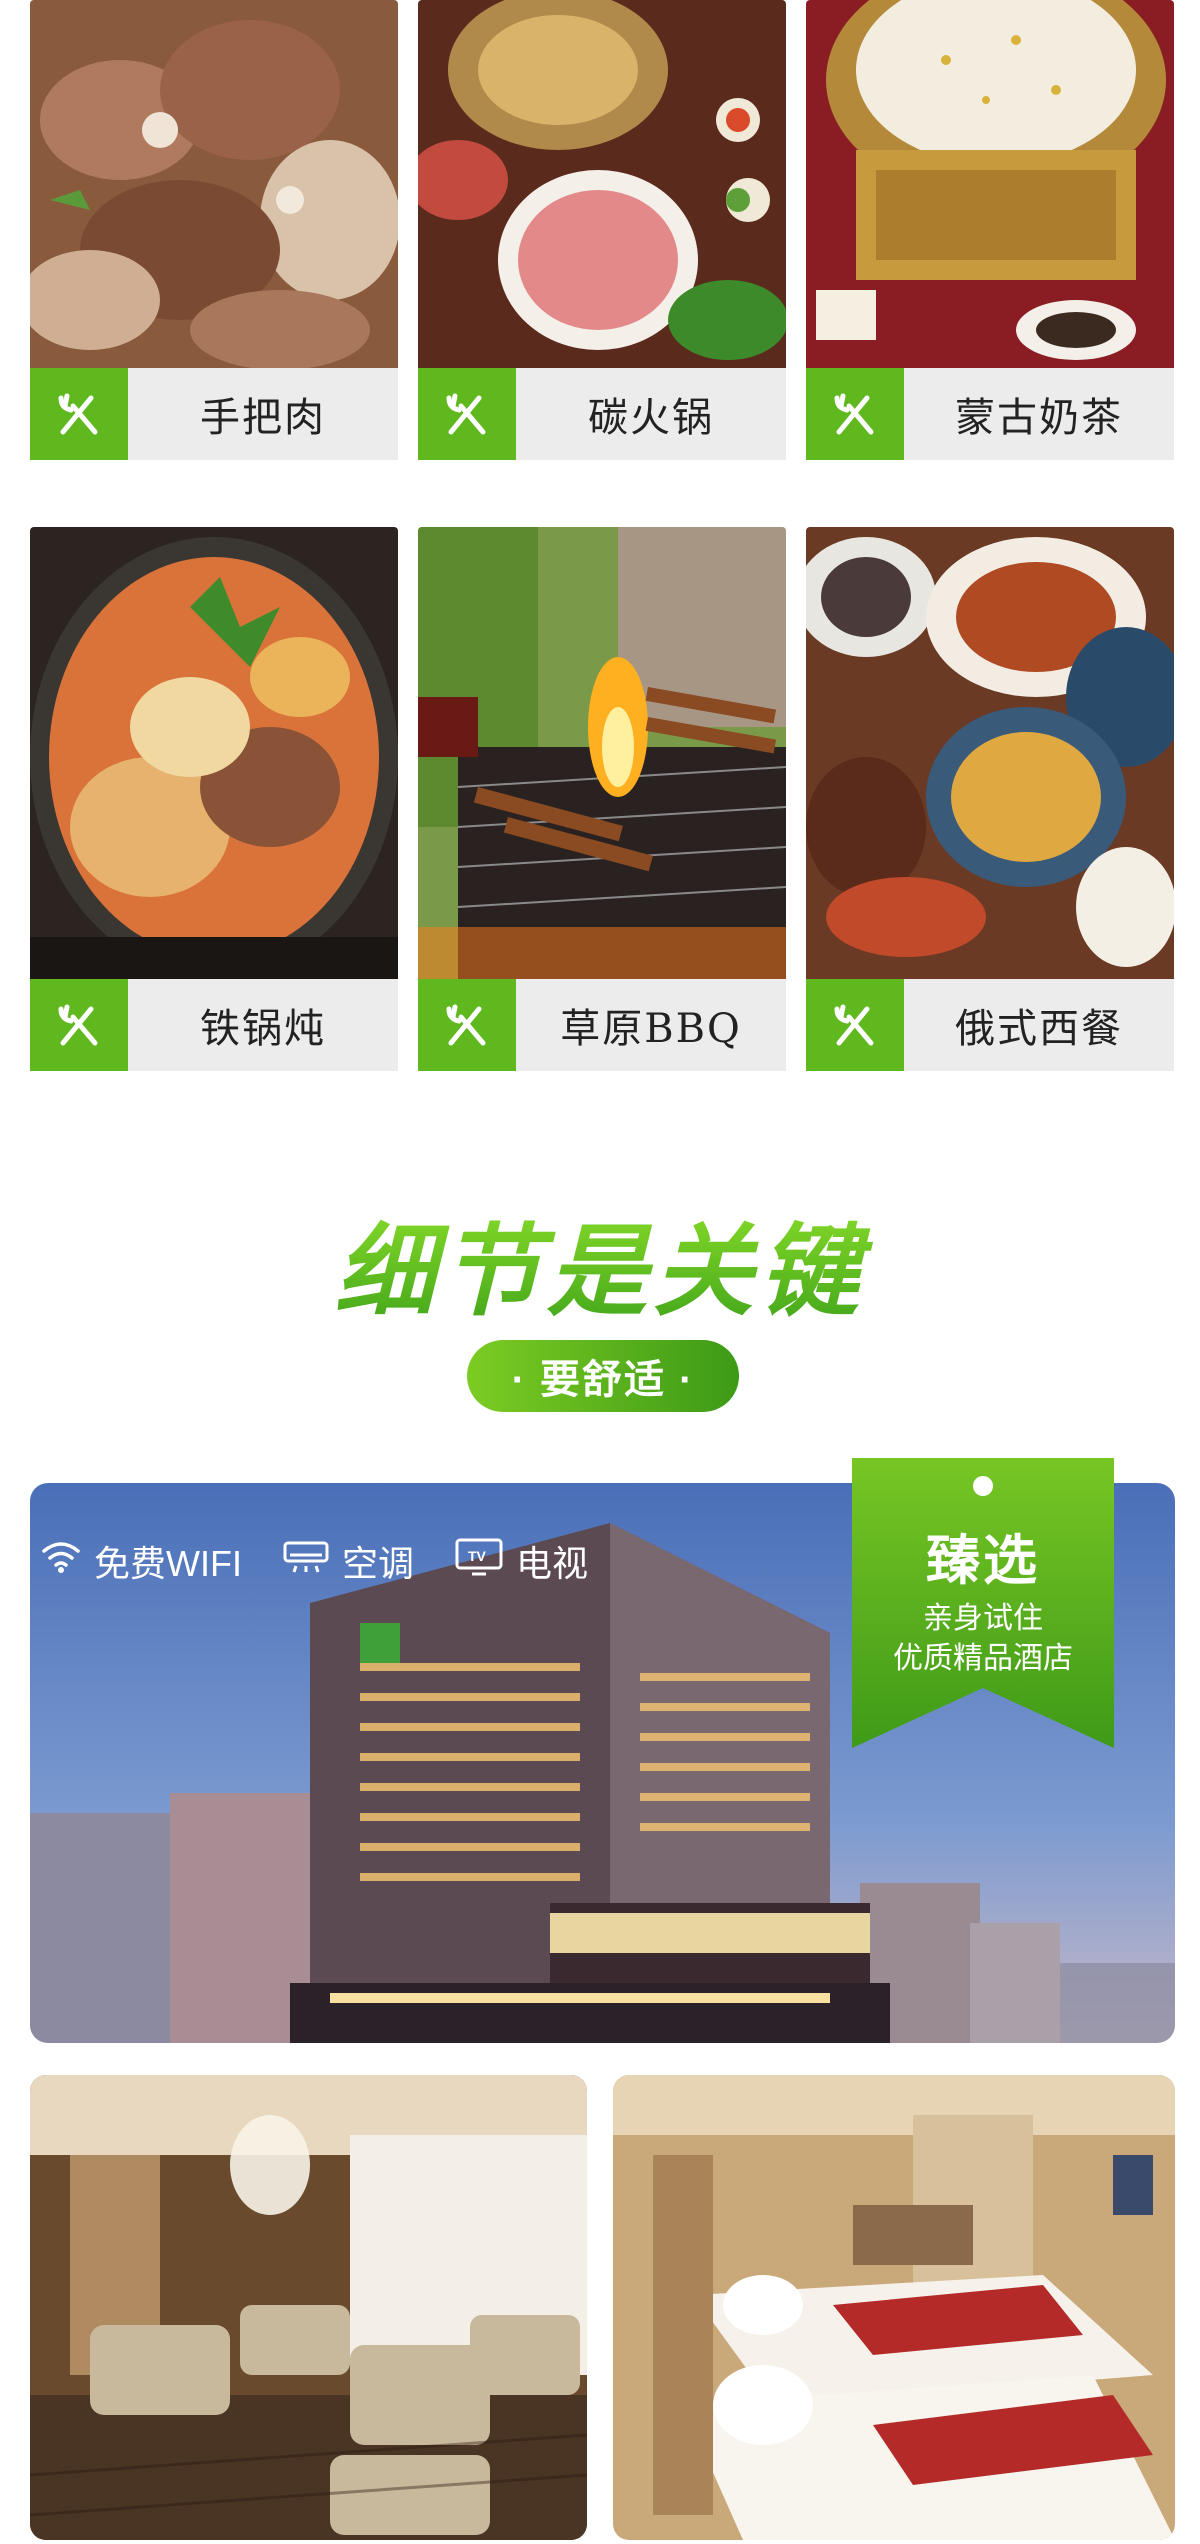  I want to click on dish-card-milk-tea: 蒙古奶茶, so click(990, 230).